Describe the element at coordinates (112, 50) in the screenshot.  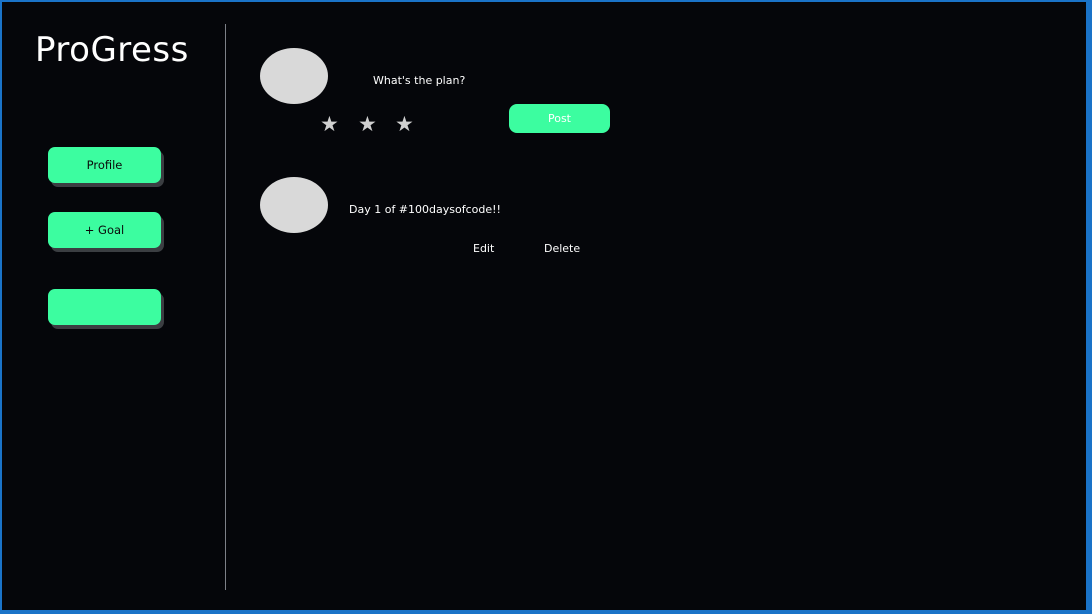
I see `app-logo-title: ProGress` at that location.